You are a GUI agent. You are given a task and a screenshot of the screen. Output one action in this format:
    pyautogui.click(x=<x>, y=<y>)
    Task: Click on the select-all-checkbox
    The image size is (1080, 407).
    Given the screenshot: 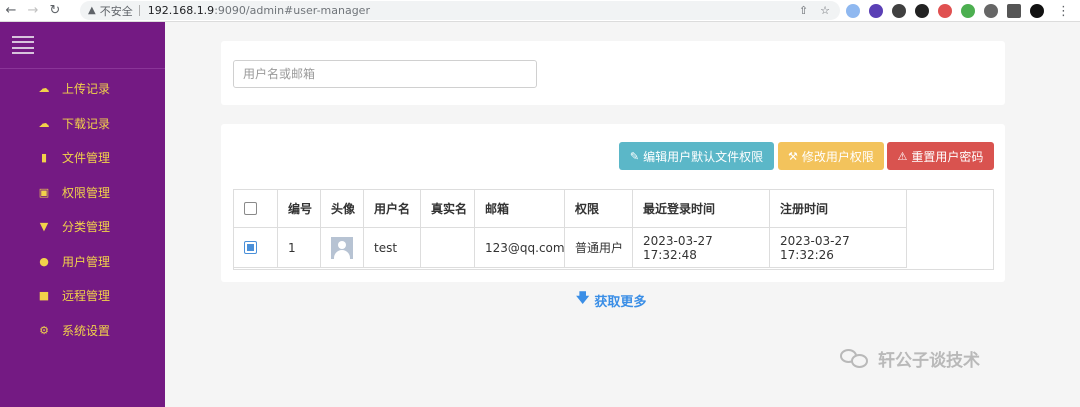 What is the action you would take?
    pyautogui.click(x=250, y=208)
    